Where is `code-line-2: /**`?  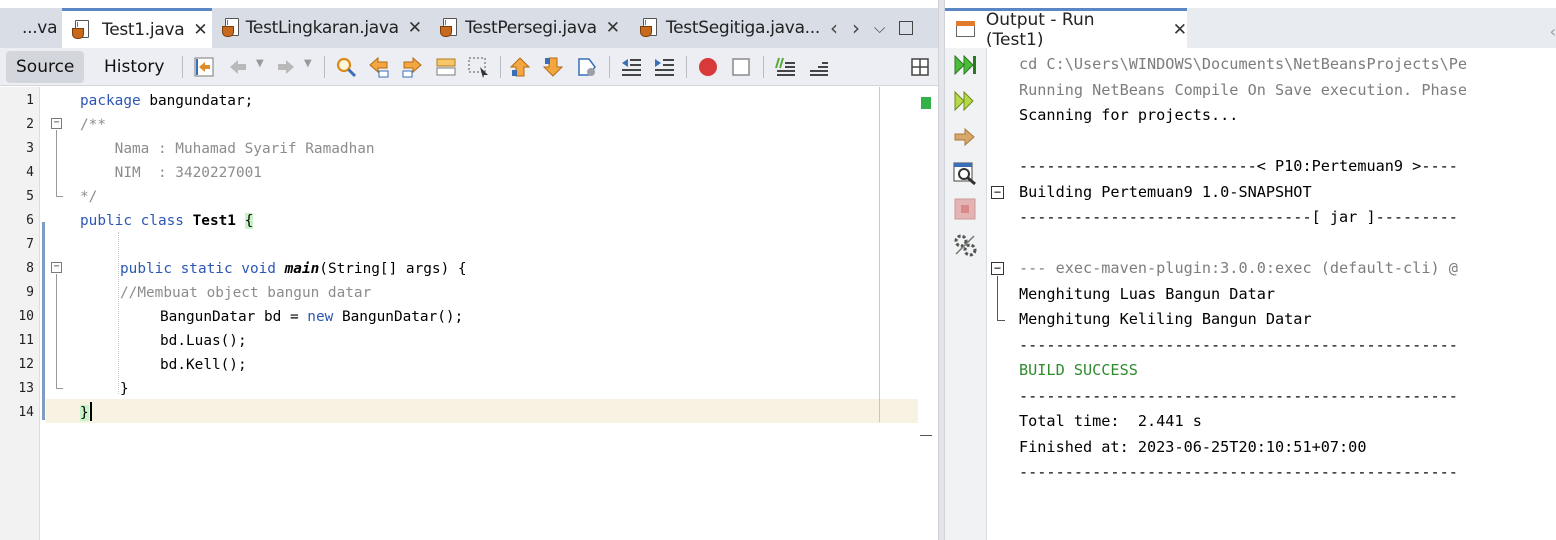 code-line-2: /** is located at coordinates (93, 125).